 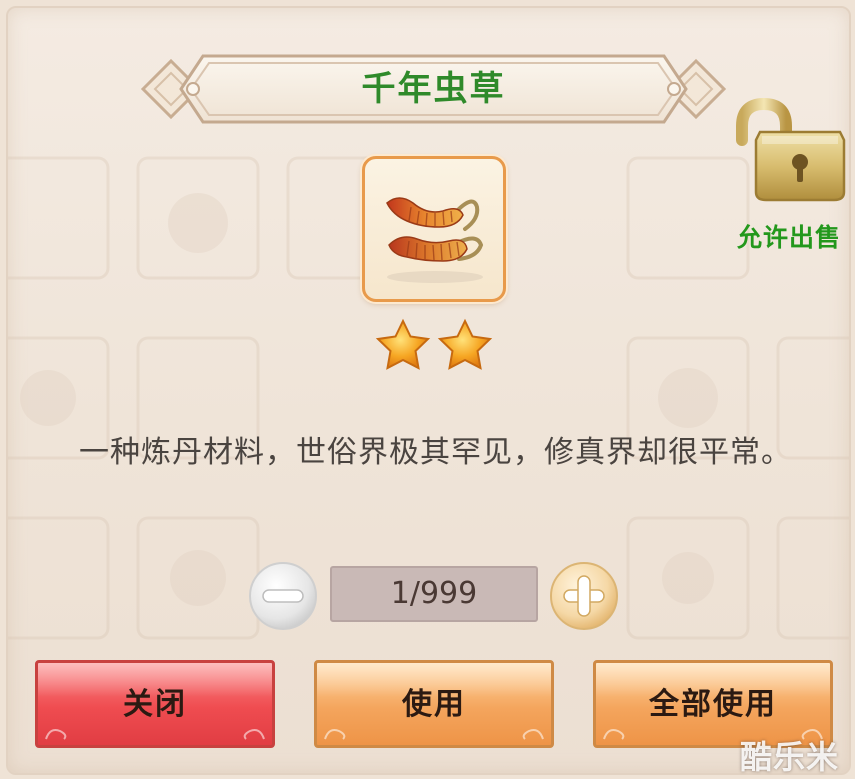 I want to click on allow-sale-label: 允许出售, so click(x=788, y=237).